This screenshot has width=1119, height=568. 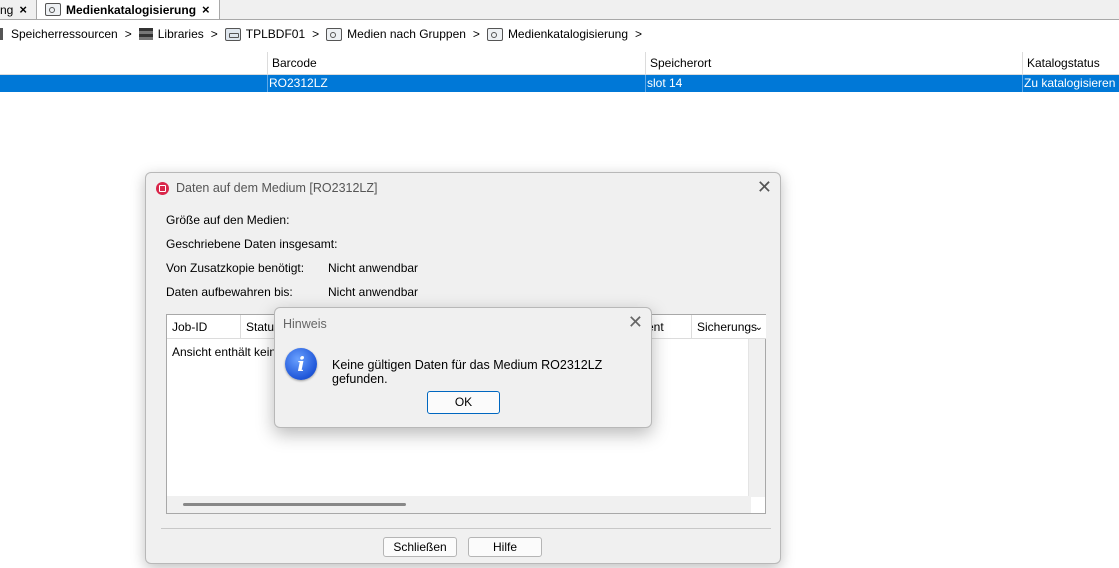 I want to click on media-dialog-title: Daten auf dem Medium [RO2312LZ], so click(x=277, y=188).